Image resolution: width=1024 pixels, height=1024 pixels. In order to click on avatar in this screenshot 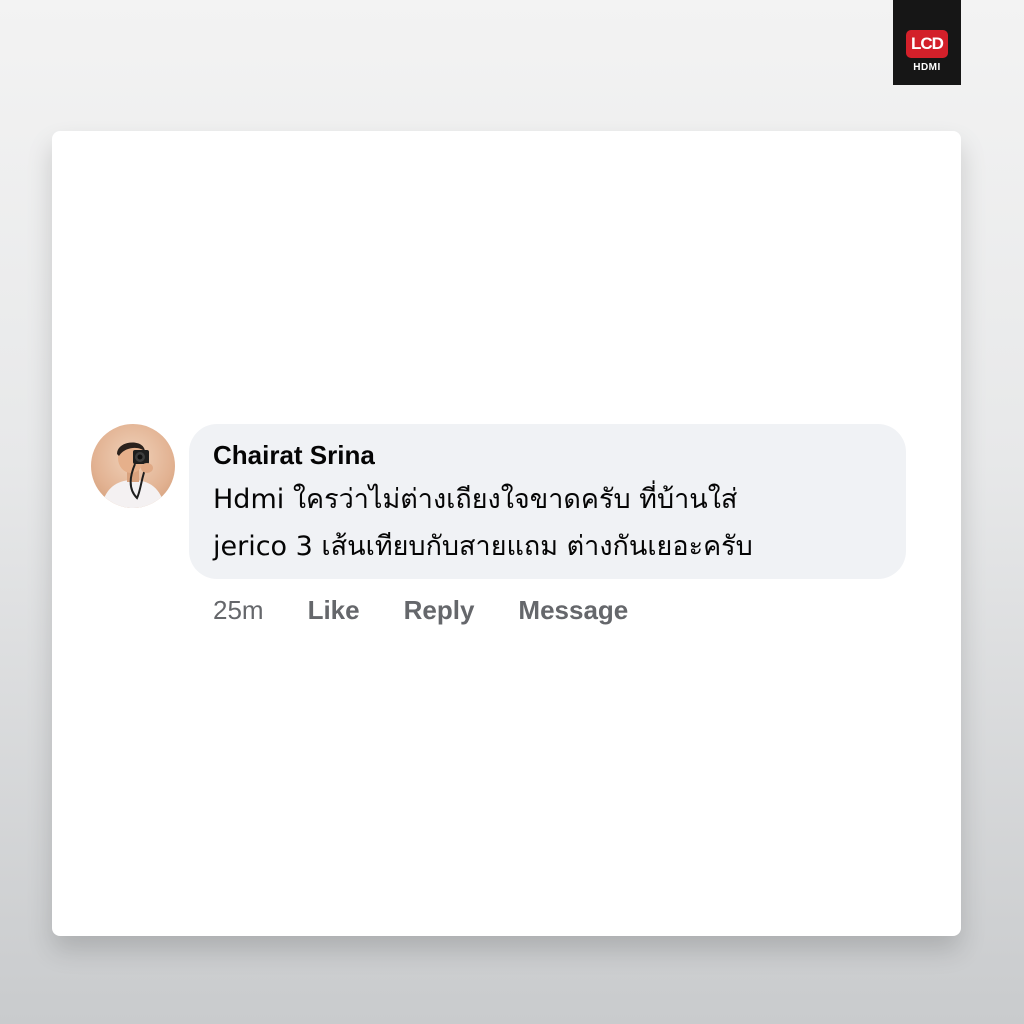, I will do `click(133, 466)`.